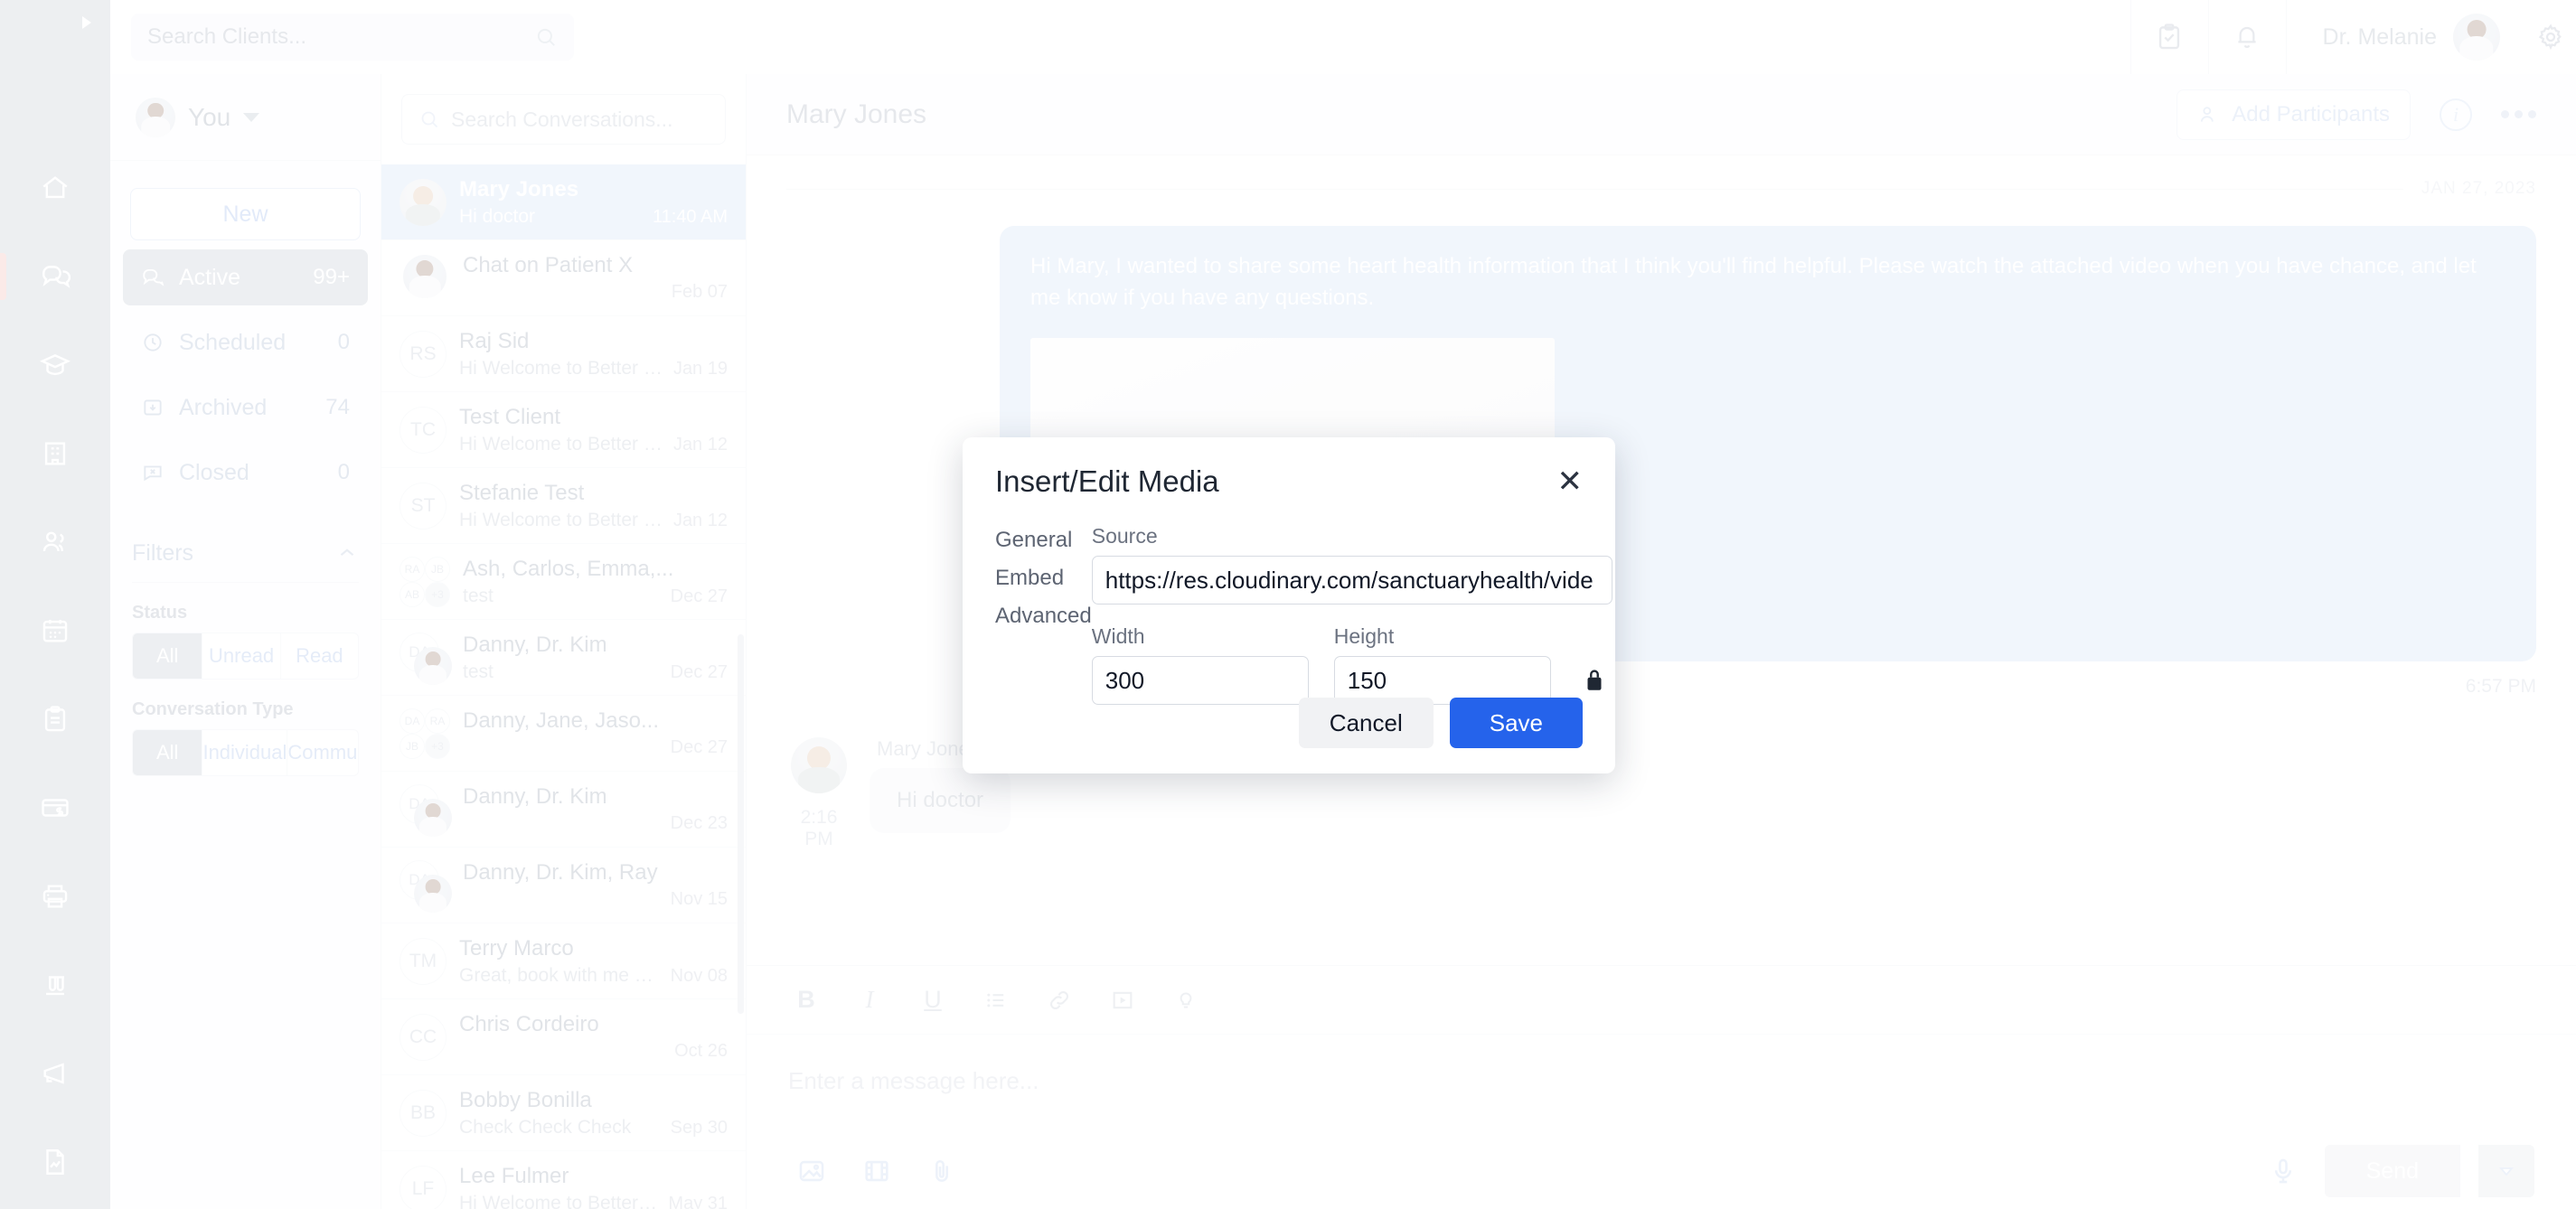 The width and height of the screenshot is (2576, 1209). Describe the element at coordinates (55, 365) in the screenshot. I see `graduation-cap-icon` at that location.